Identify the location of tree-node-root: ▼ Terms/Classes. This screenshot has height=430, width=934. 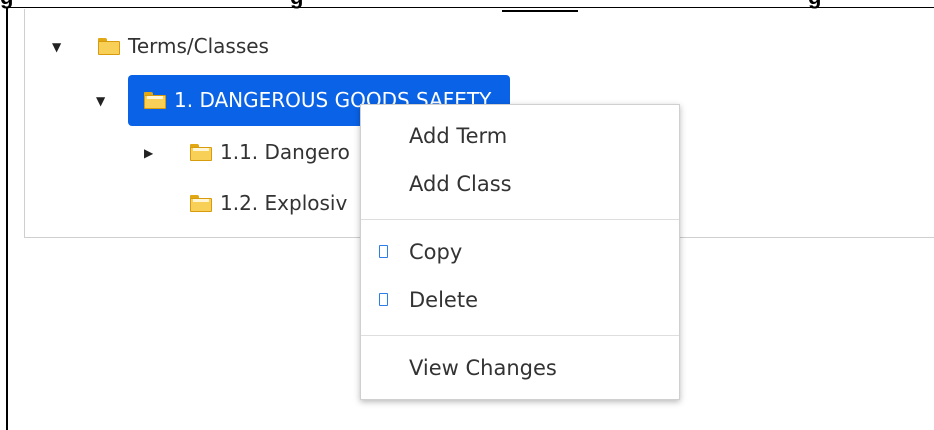
(160, 46).